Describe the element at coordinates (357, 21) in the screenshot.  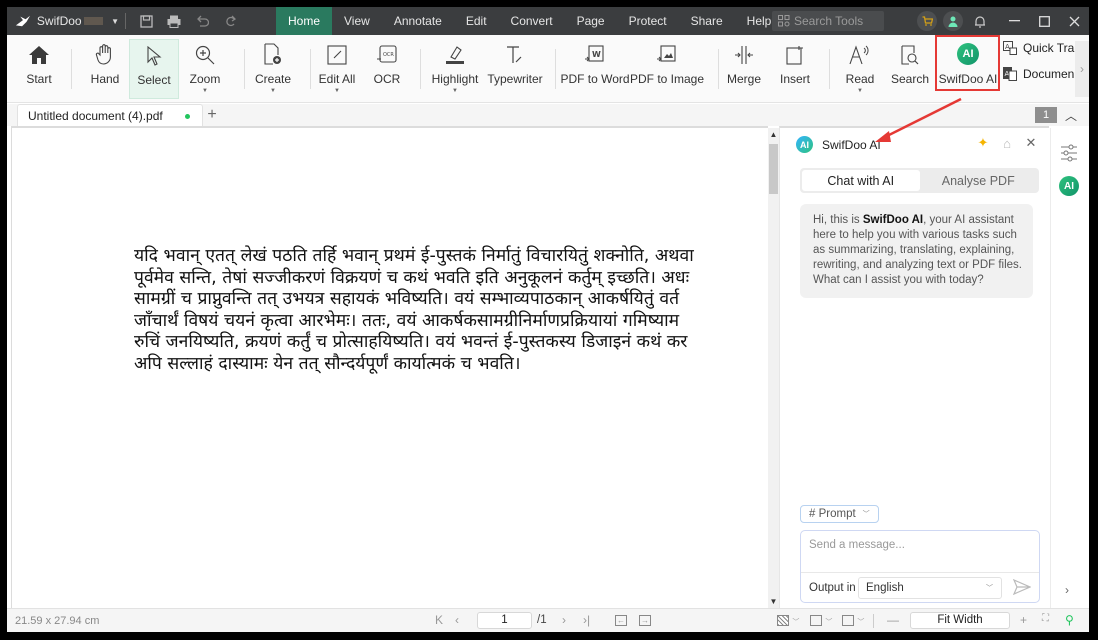
I see `menu-view: View` at that location.